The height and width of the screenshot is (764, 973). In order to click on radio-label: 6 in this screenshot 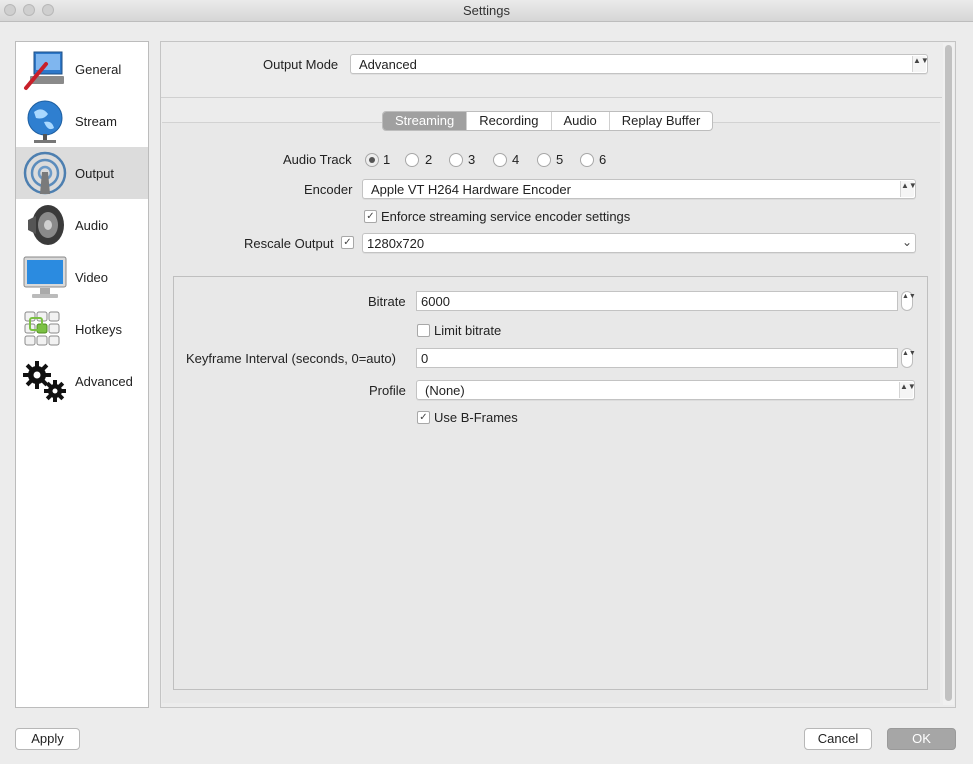, I will do `click(603, 159)`.